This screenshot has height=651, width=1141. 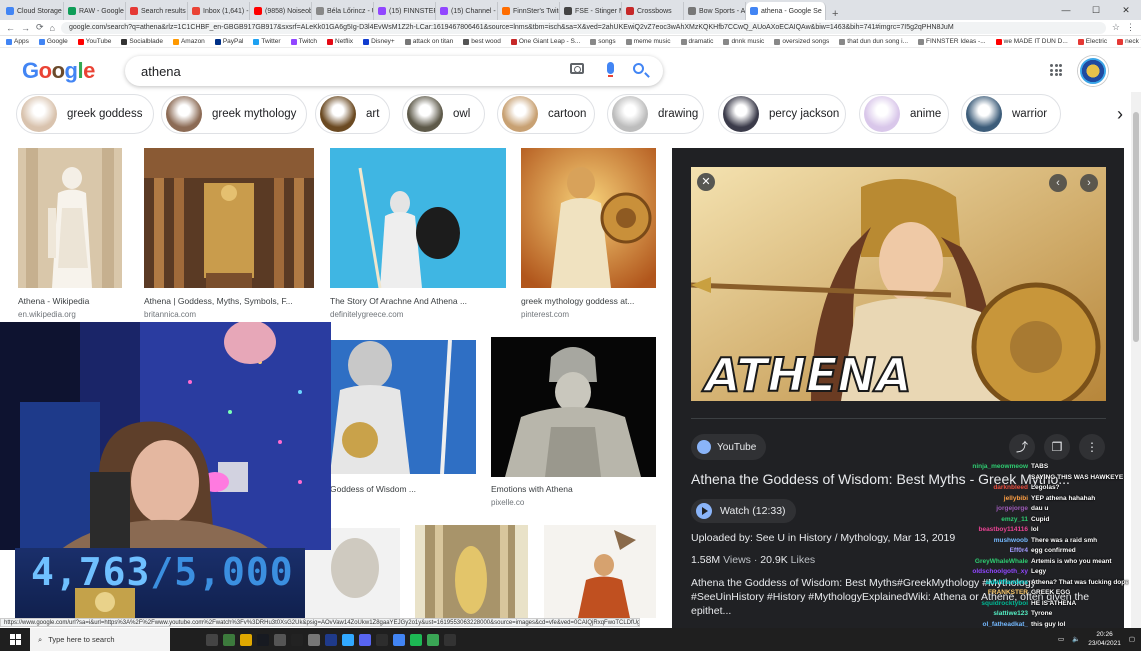 I want to click on related-chip: greek goddess, so click(x=85, y=114).